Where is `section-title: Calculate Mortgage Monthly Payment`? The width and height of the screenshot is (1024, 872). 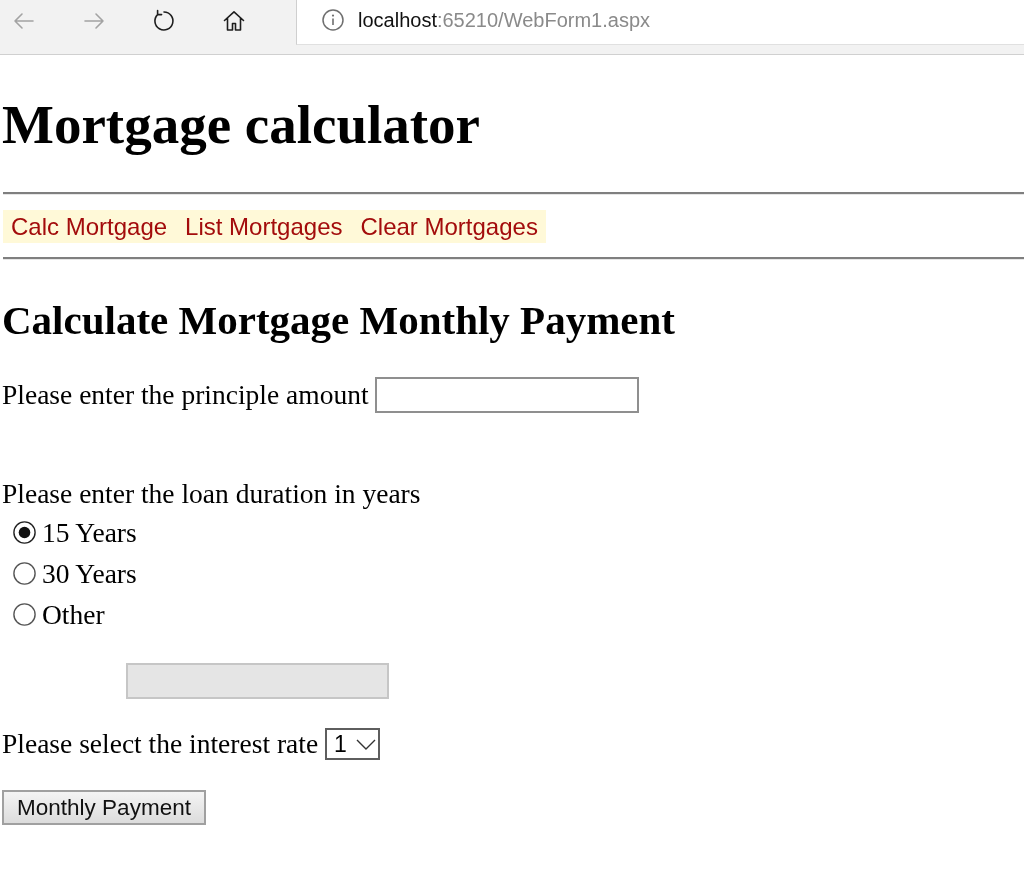 section-title: Calculate Mortgage Monthly Payment is located at coordinates (339, 320).